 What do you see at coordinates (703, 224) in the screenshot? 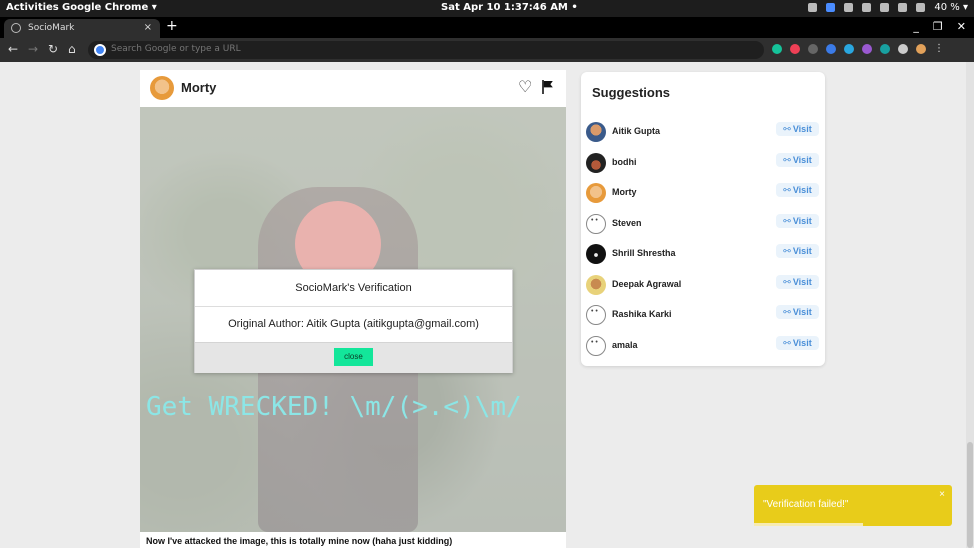
I see `suggestion-row: Steven ⚯Visit` at bounding box center [703, 224].